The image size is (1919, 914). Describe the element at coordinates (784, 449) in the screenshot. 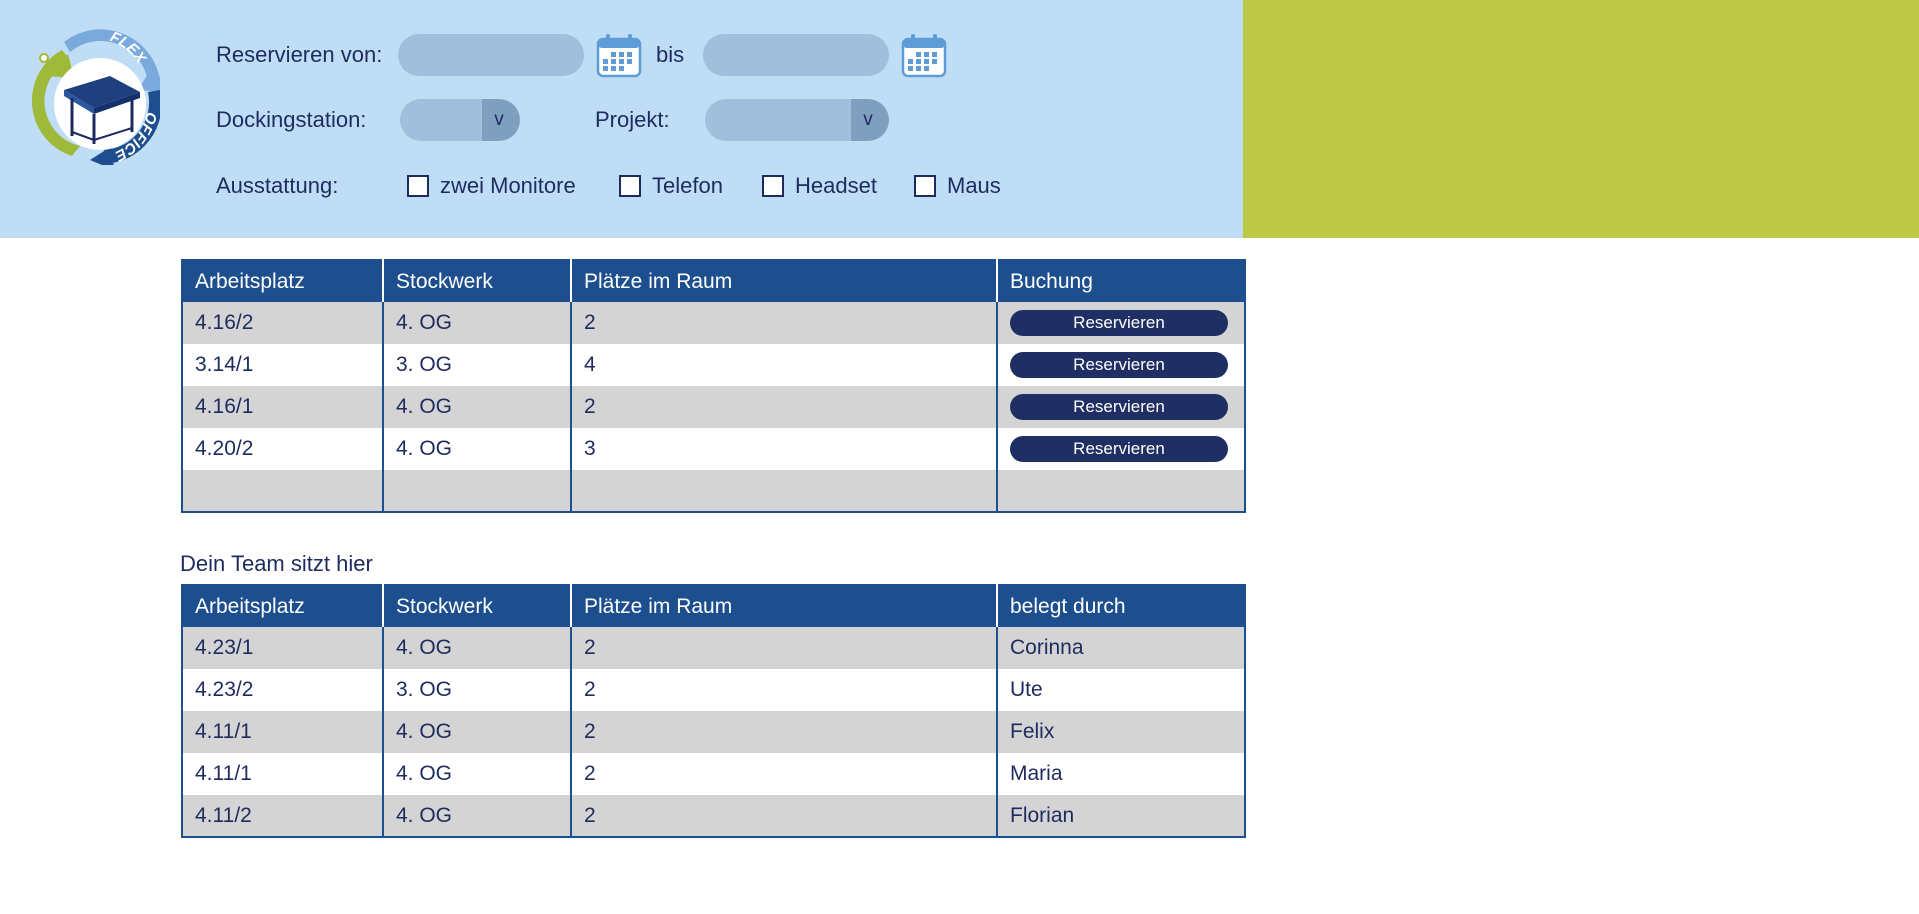

I see `cell-seats: 3` at that location.